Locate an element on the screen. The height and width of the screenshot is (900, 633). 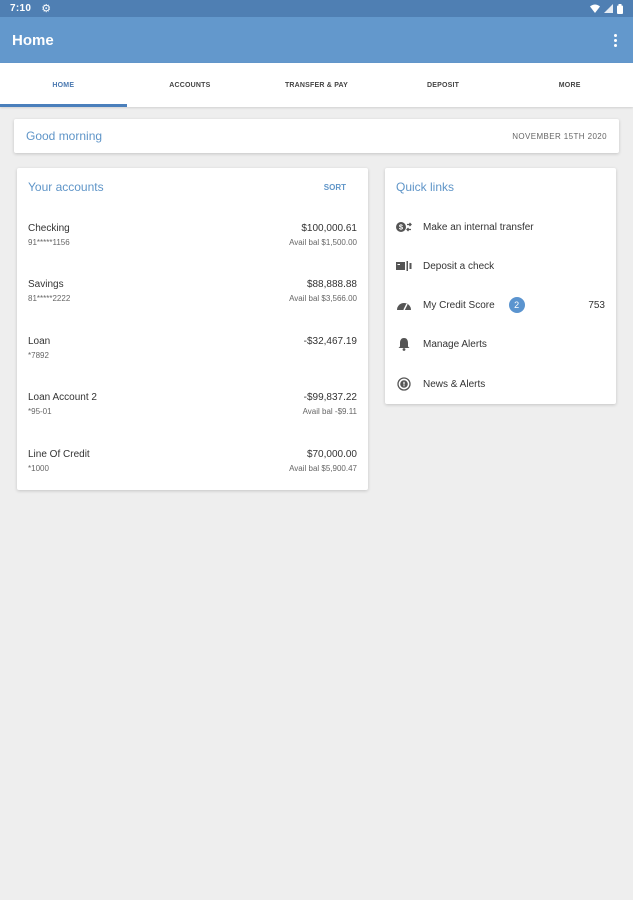
account-row-loan: Loan *7892 -$32,467.19 is located at coordinates (192, 356).